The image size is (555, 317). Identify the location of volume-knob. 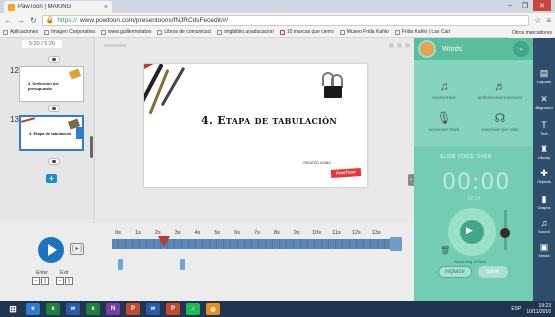
(505, 233).